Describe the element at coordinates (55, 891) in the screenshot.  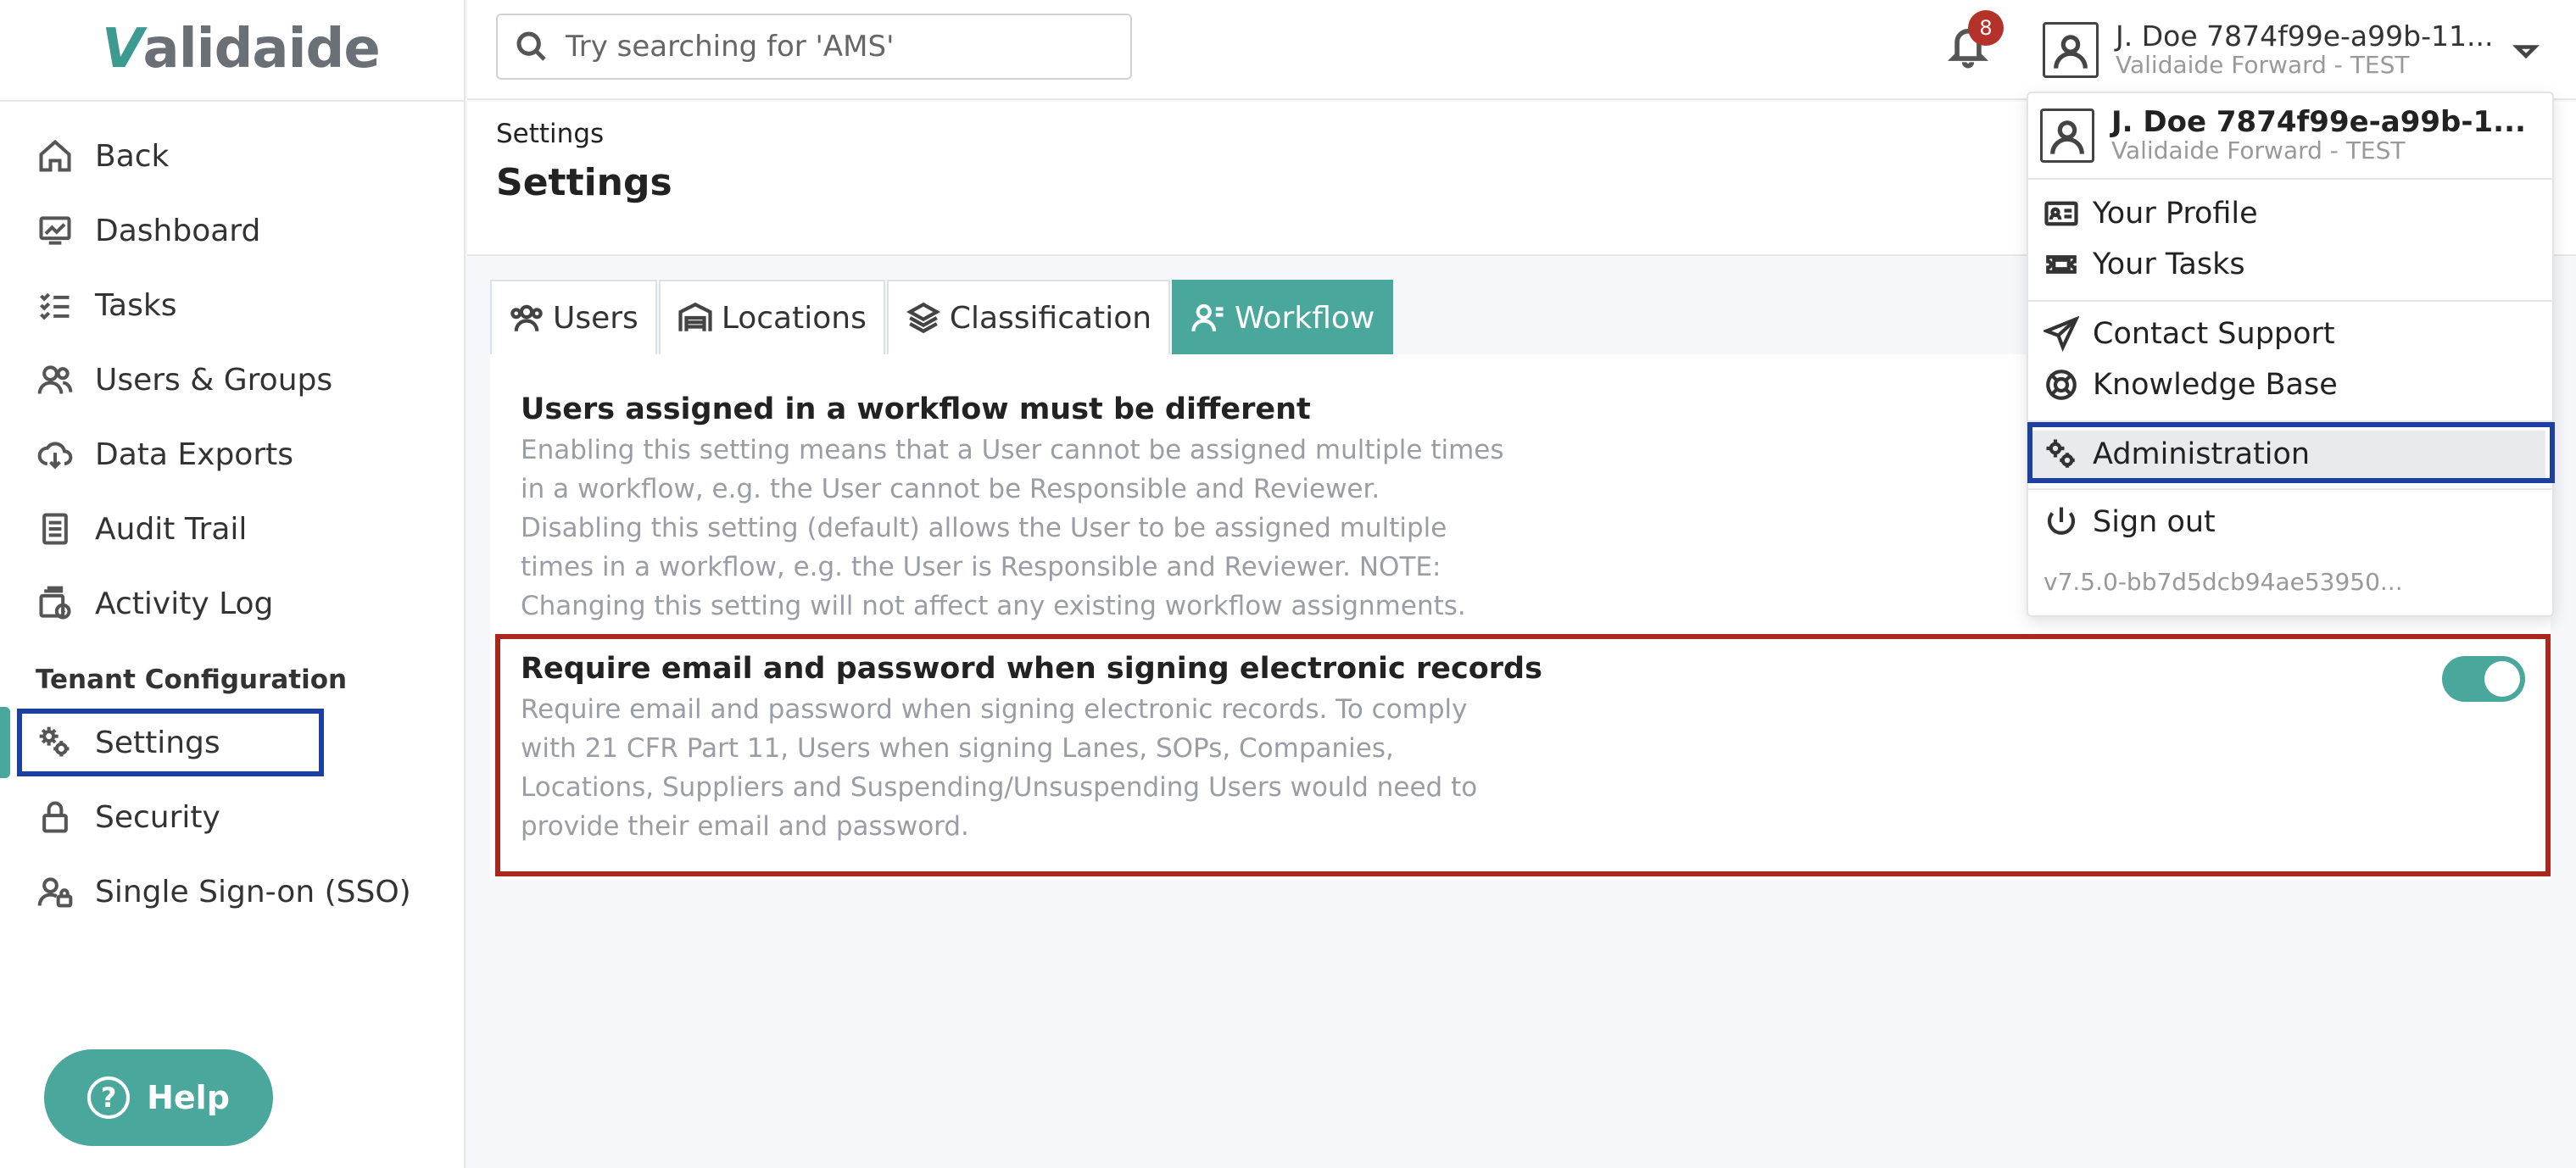
I see `user-lock-icon` at that location.